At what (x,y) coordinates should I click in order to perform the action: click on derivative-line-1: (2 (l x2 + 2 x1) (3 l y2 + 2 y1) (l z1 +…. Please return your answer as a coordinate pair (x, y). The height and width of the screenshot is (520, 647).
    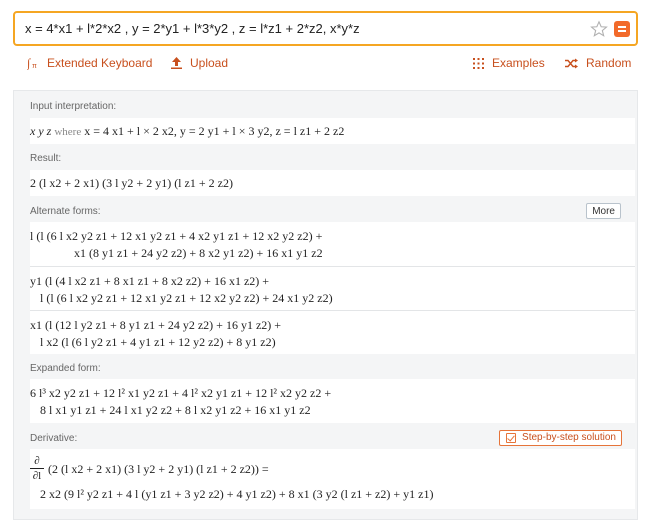
    Looking at the image, I should click on (158, 469).